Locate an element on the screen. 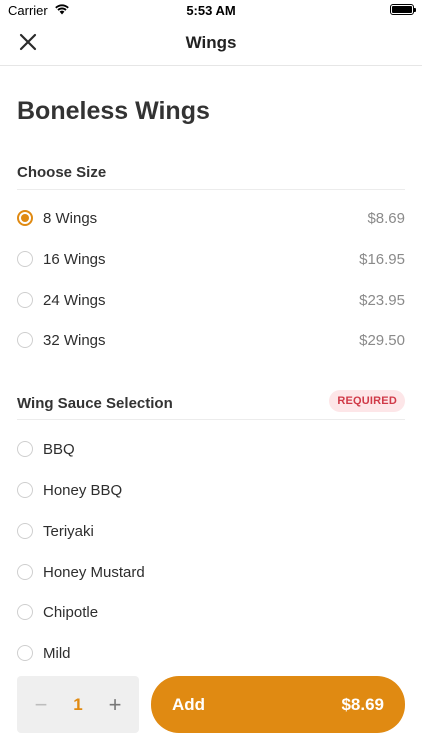 This screenshot has width=422, height=750. status-bar: Carrier 5:53 AM is located at coordinates (211, 11).